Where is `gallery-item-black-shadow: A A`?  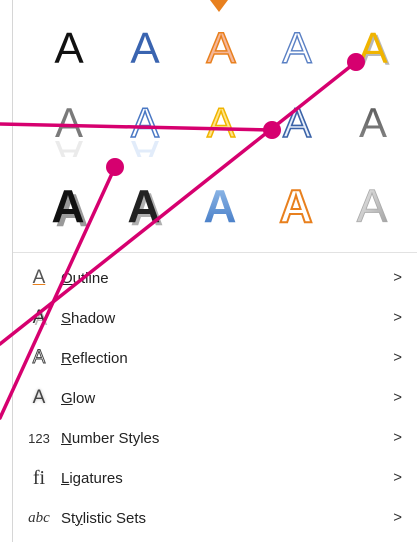
gallery-item-black-shadow: A A is located at coordinates (145, 207).